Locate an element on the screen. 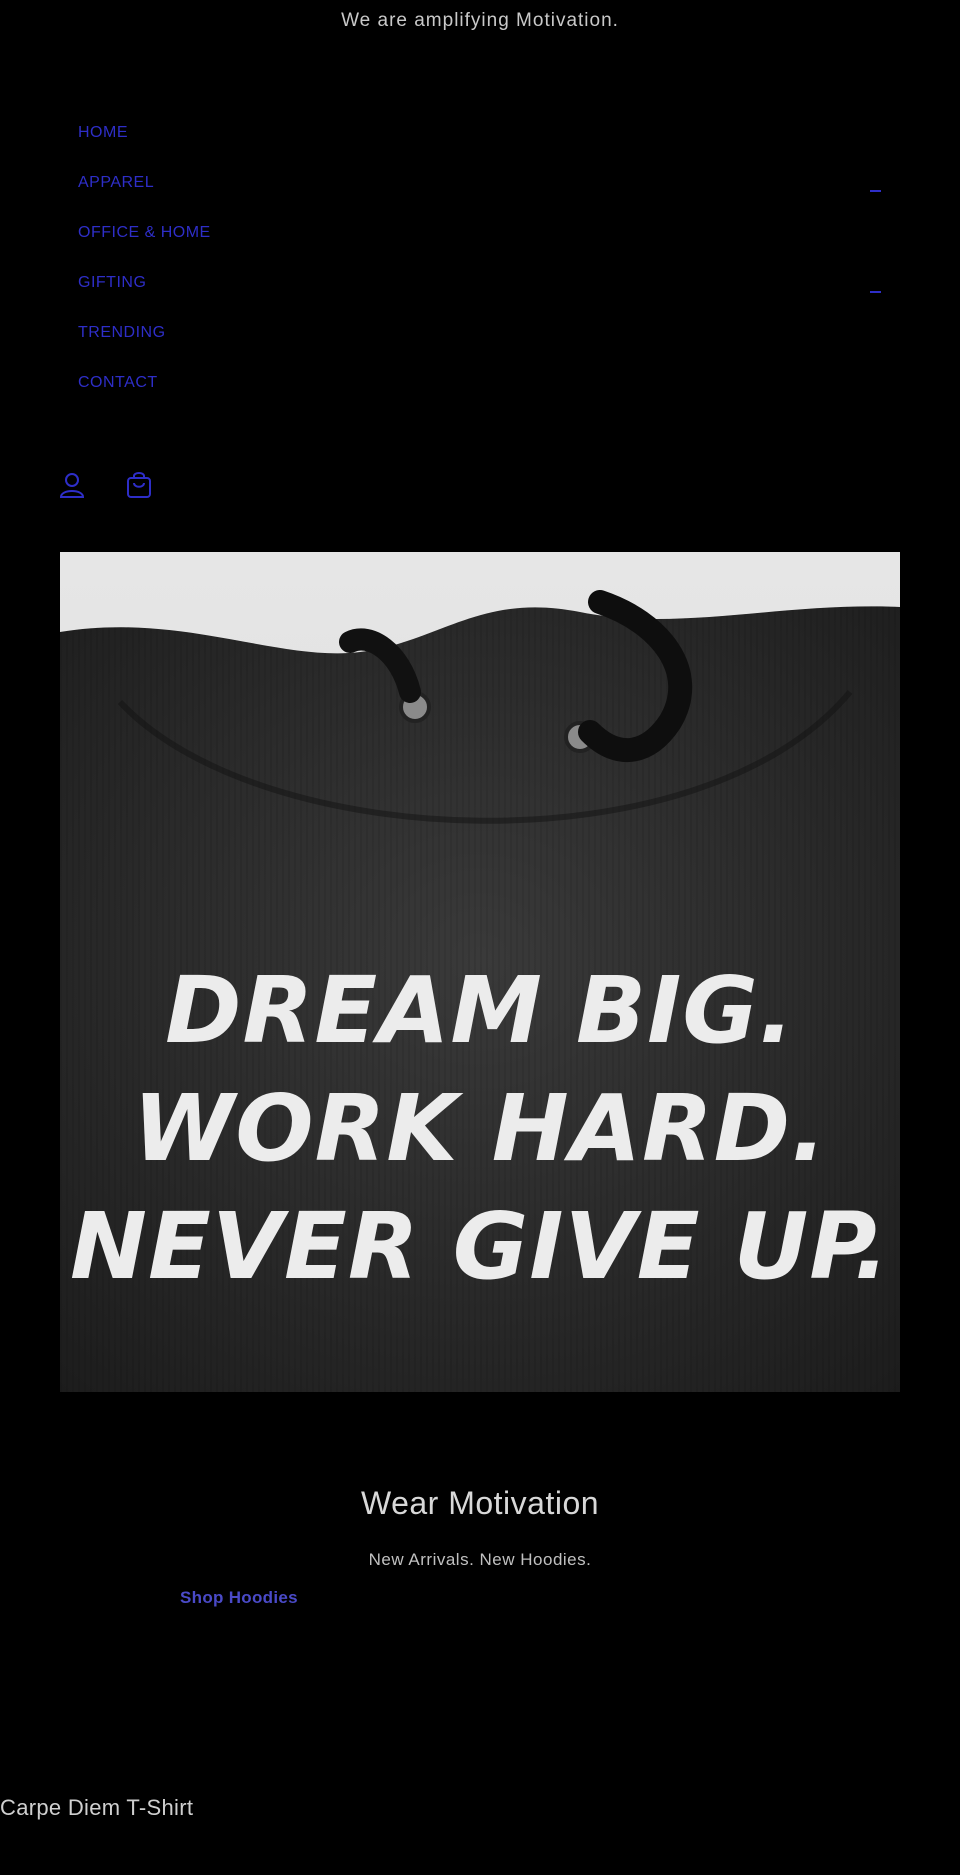  nav-link-apparel: APPAREL is located at coordinates (116, 182).